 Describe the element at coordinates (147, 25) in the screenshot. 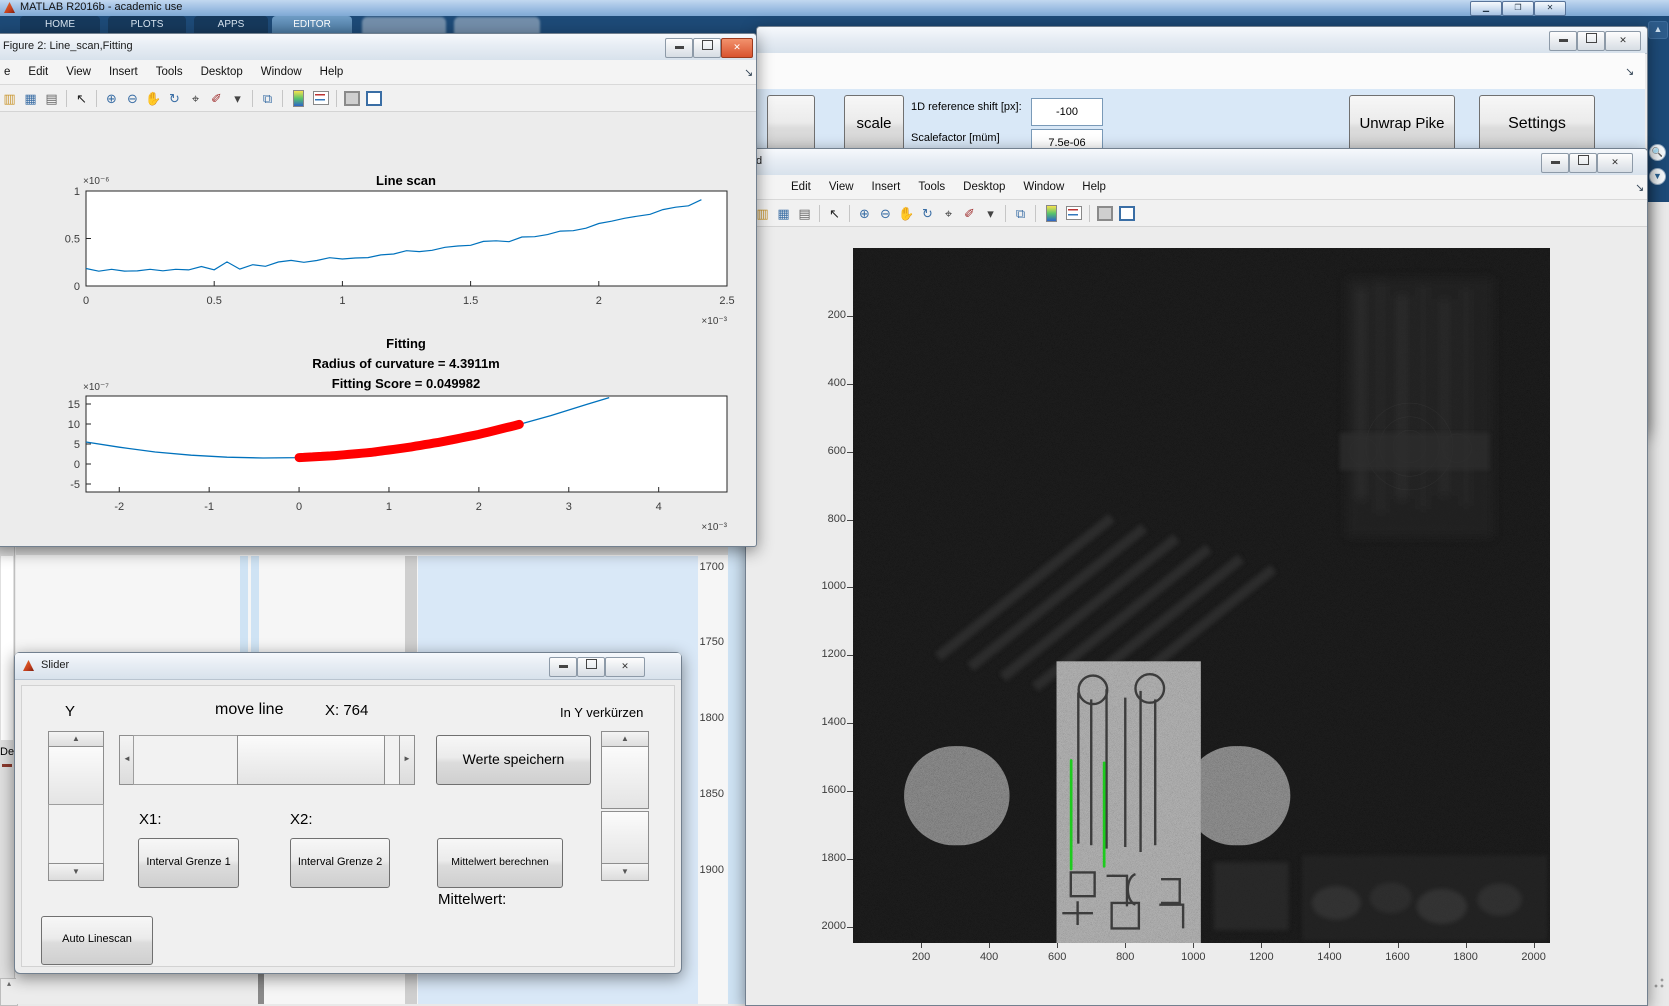

I see `ribbon-tab-plots: PLOTS` at that location.